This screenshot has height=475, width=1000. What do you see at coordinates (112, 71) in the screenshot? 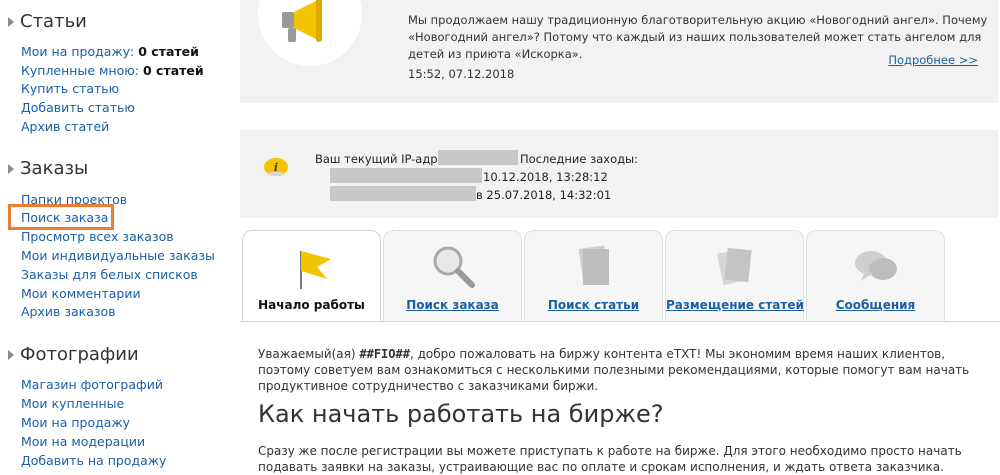
I see `sidebar-item-bought: Купленные мною: 0 статей` at bounding box center [112, 71].